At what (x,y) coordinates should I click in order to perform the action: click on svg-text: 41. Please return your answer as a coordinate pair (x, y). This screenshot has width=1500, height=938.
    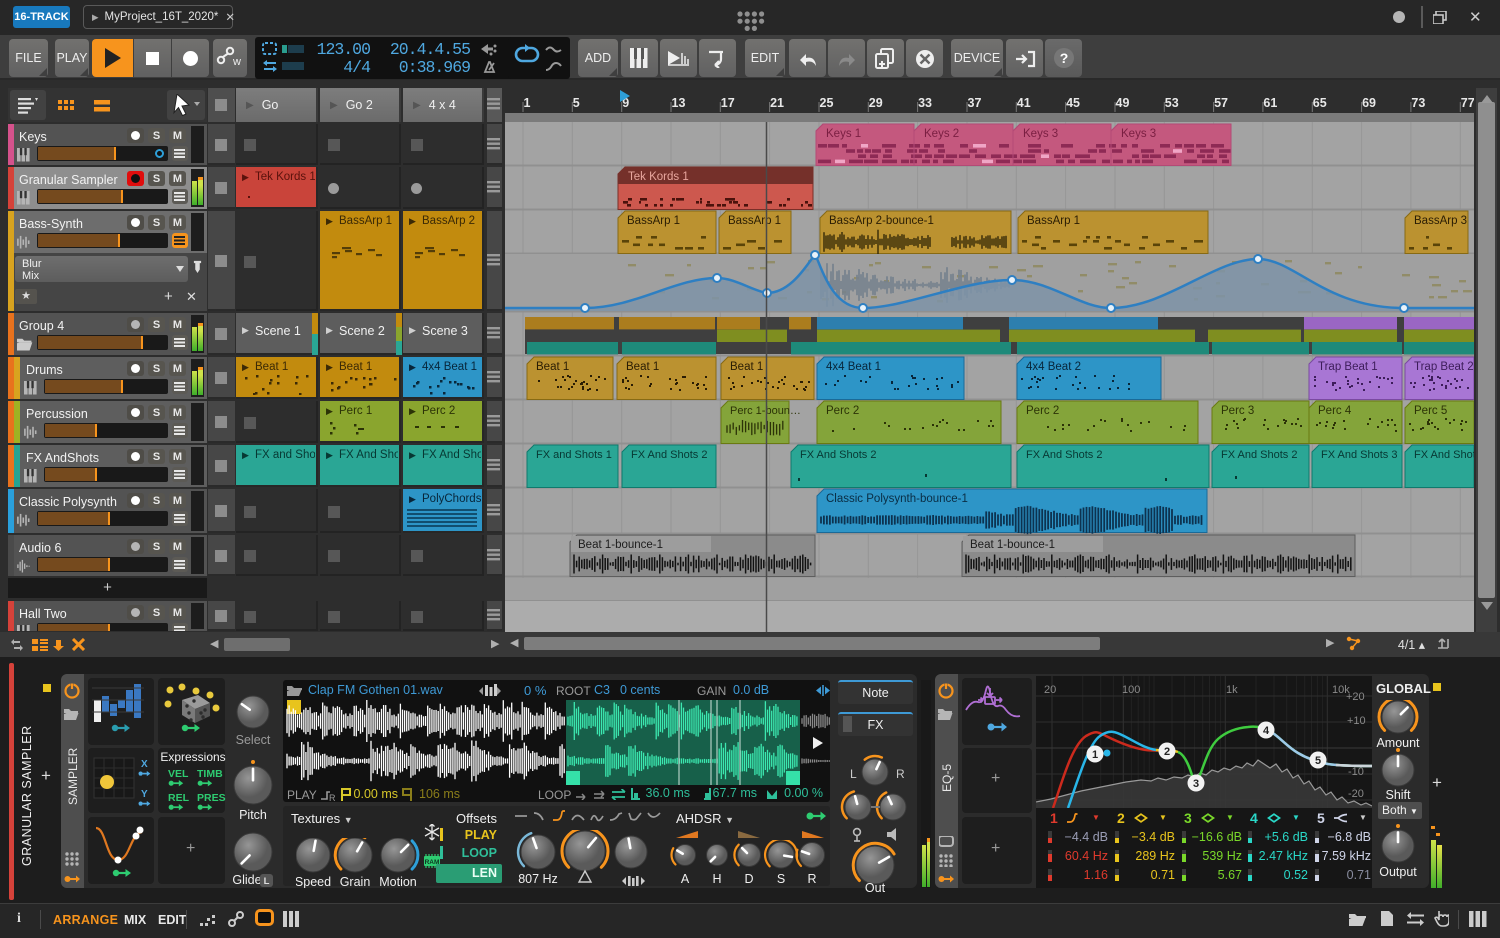
    Looking at the image, I should click on (1024, 103).